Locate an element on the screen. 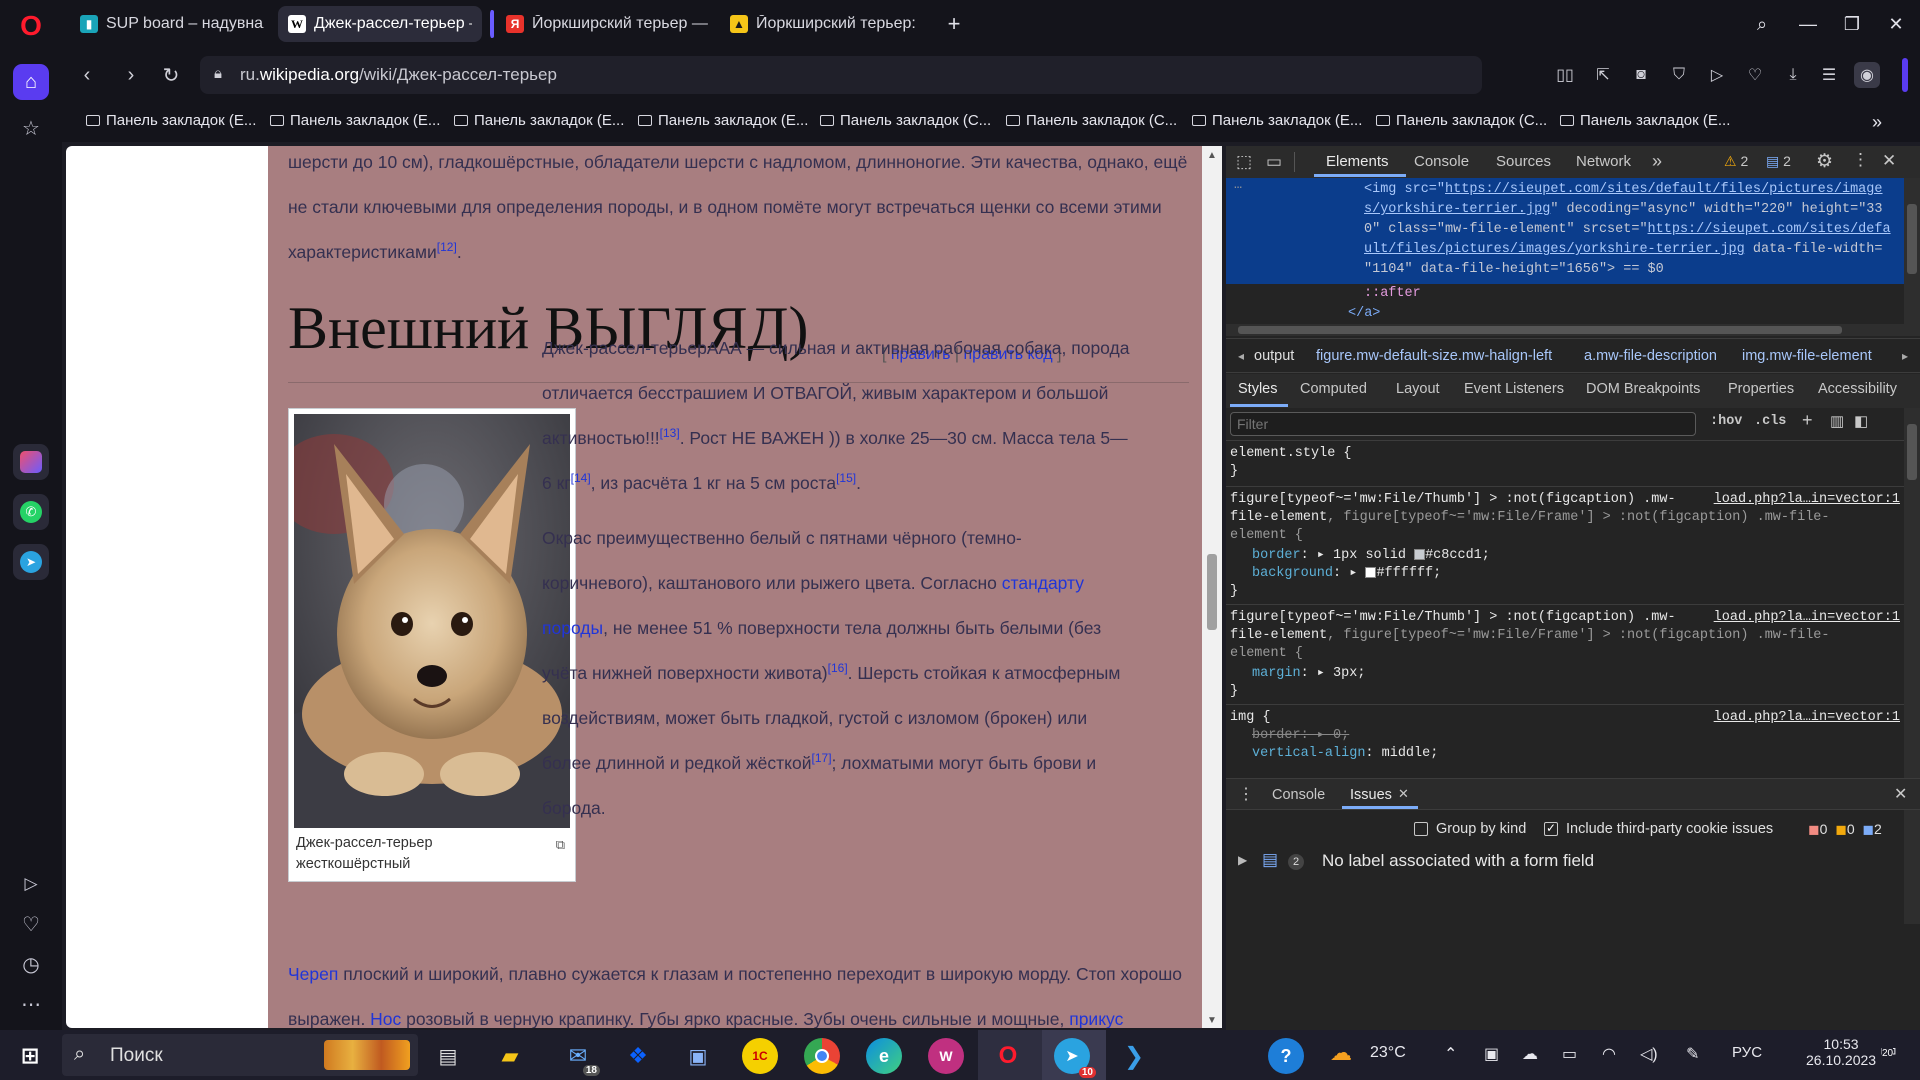  windows-start-icon: ⊞ is located at coordinates (30, 1056).